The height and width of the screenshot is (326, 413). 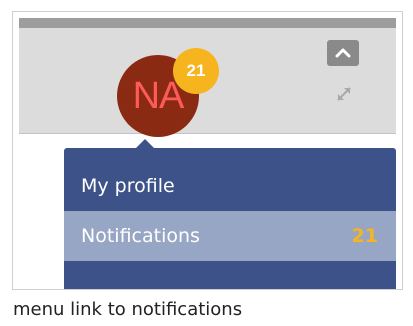 I want to click on expand-arrows-icon, so click(x=344, y=94).